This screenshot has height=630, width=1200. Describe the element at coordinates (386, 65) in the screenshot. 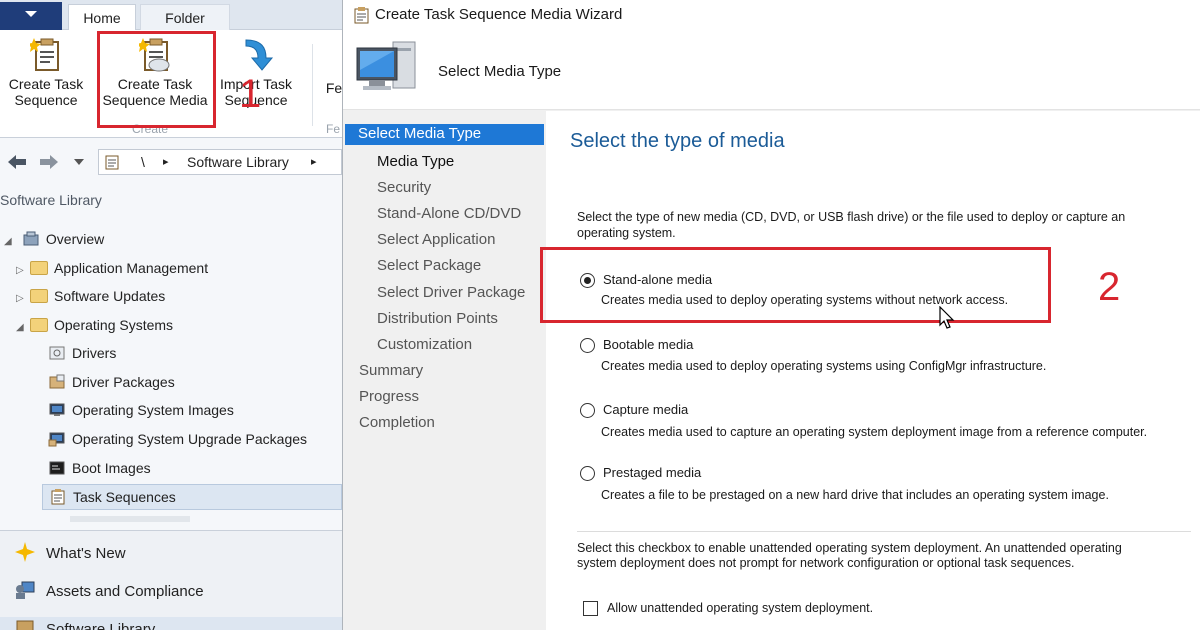

I see `computer-icon` at that location.